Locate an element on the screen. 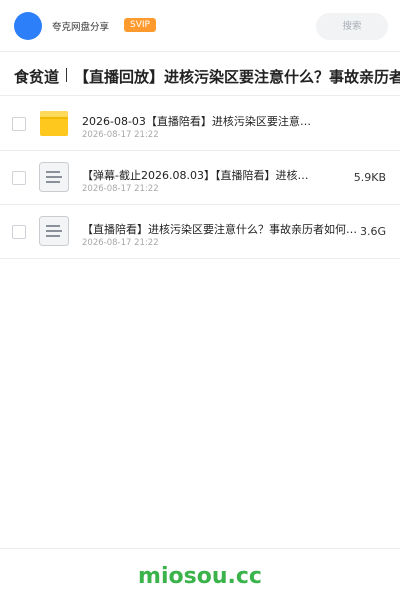 The height and width of the screenshot is (600, 400). breadcrumb: 食贫道 【直播回放】进核污染区要注意什么？事故亲历者 is located at coordinates (200, 74).